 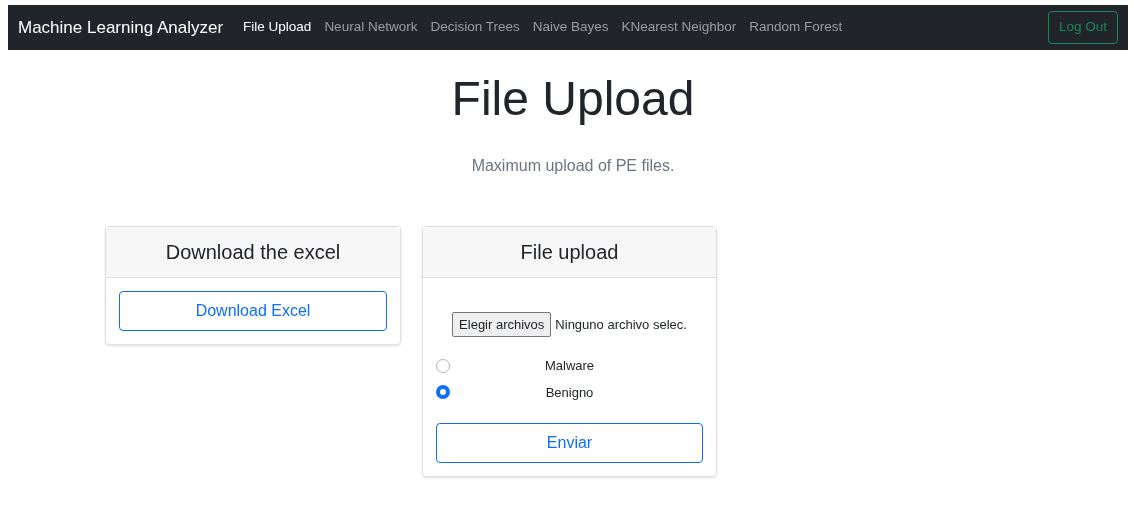 What do you see at coordinates (253, 310) in the screenshot?
I see `download-button: Download Excel` at bounding box center [253, 310].